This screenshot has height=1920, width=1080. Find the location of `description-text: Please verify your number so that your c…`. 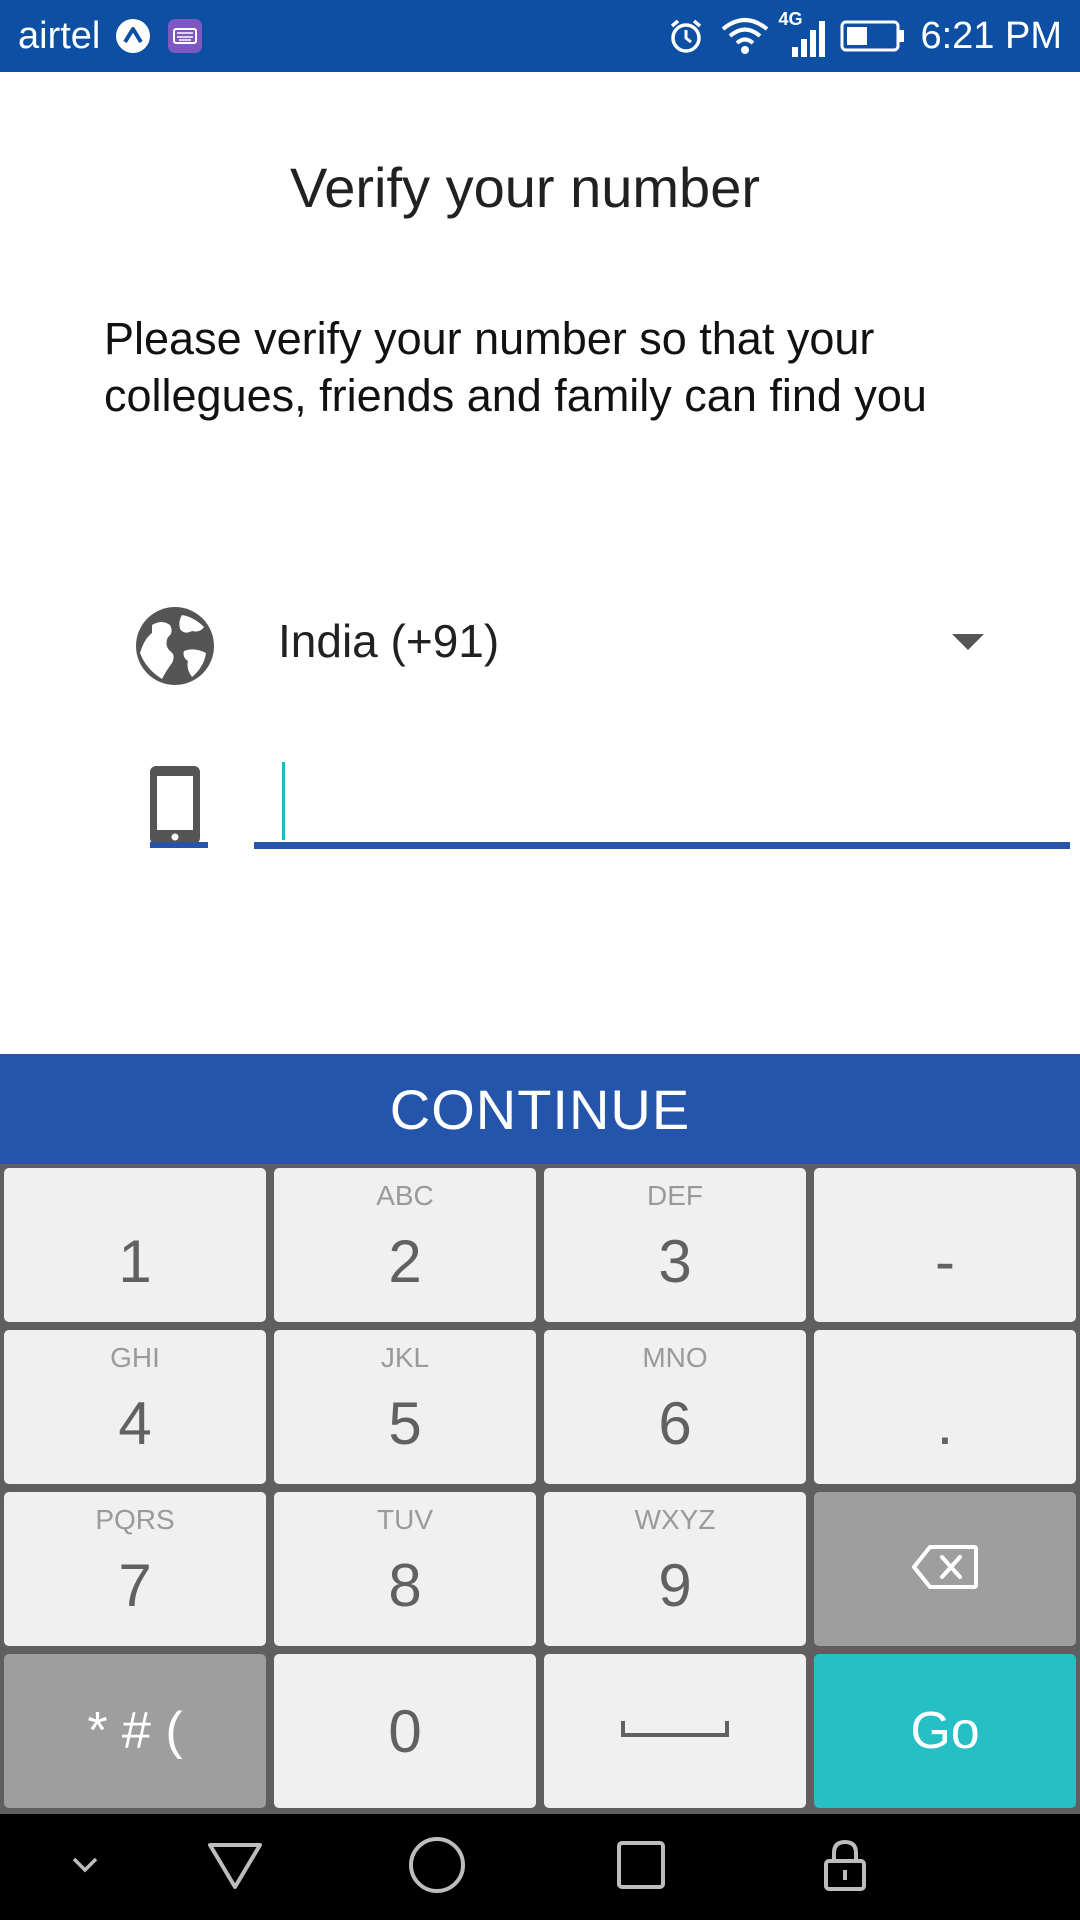

description-text: Please verify your number so that your c… is located at coordinates (515, 367).